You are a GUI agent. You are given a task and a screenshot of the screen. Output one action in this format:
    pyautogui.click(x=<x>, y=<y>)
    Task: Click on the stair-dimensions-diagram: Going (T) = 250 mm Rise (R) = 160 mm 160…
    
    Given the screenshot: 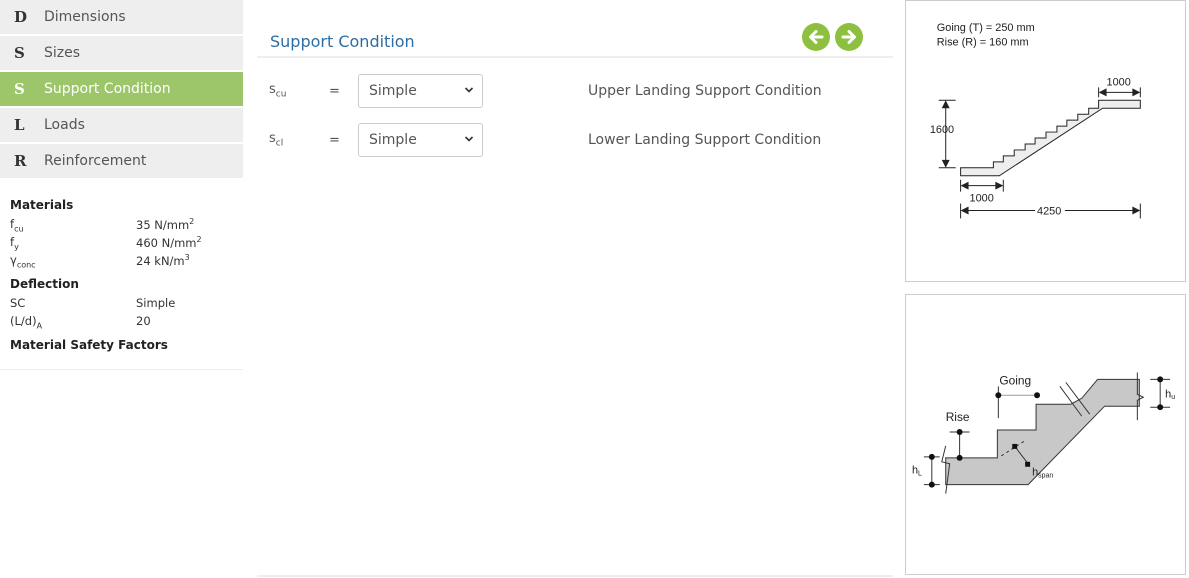 What is the action you would take?
    pyautogui.click(x=1045, y=141)
    